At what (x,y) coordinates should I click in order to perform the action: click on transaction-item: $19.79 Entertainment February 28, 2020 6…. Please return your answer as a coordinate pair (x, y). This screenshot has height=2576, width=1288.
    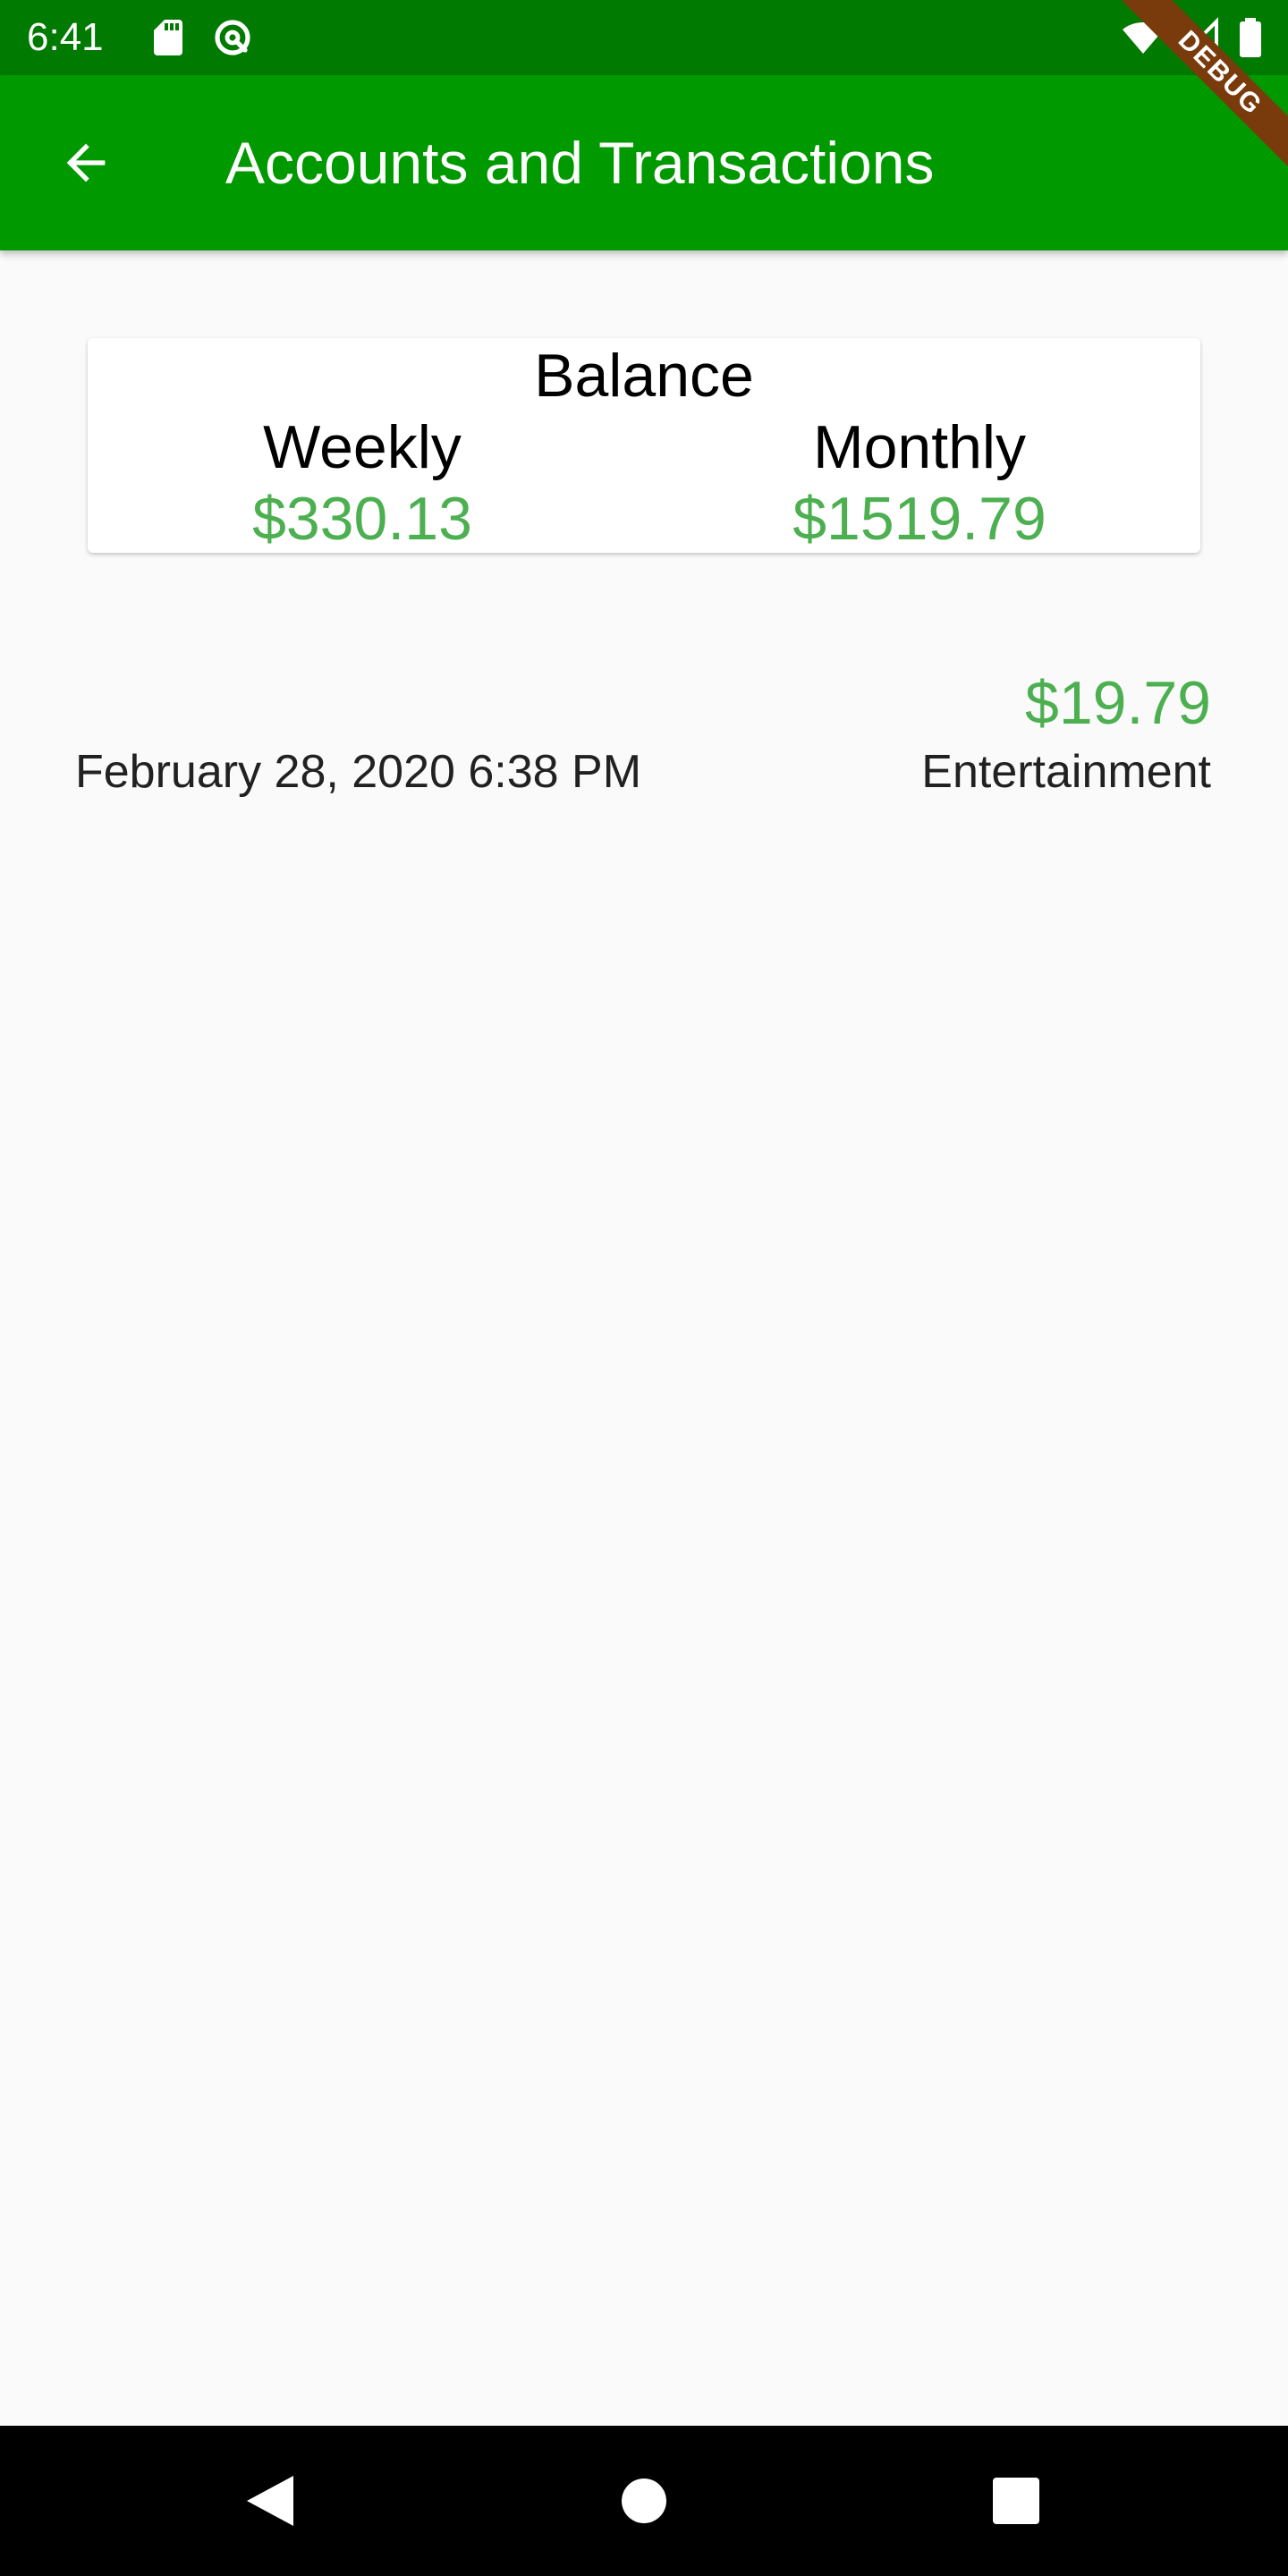
    Looking at the image, I should click on (643, 769).